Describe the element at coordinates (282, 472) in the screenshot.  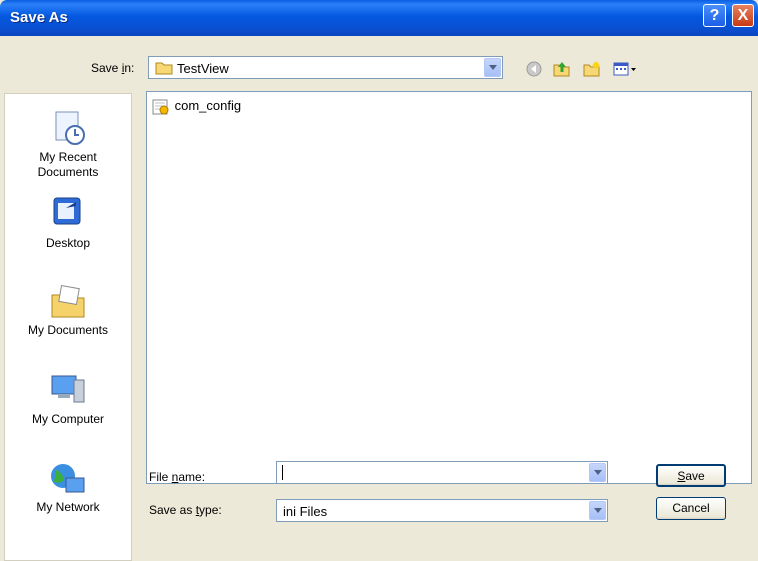
I see `text-cursor` at that location.